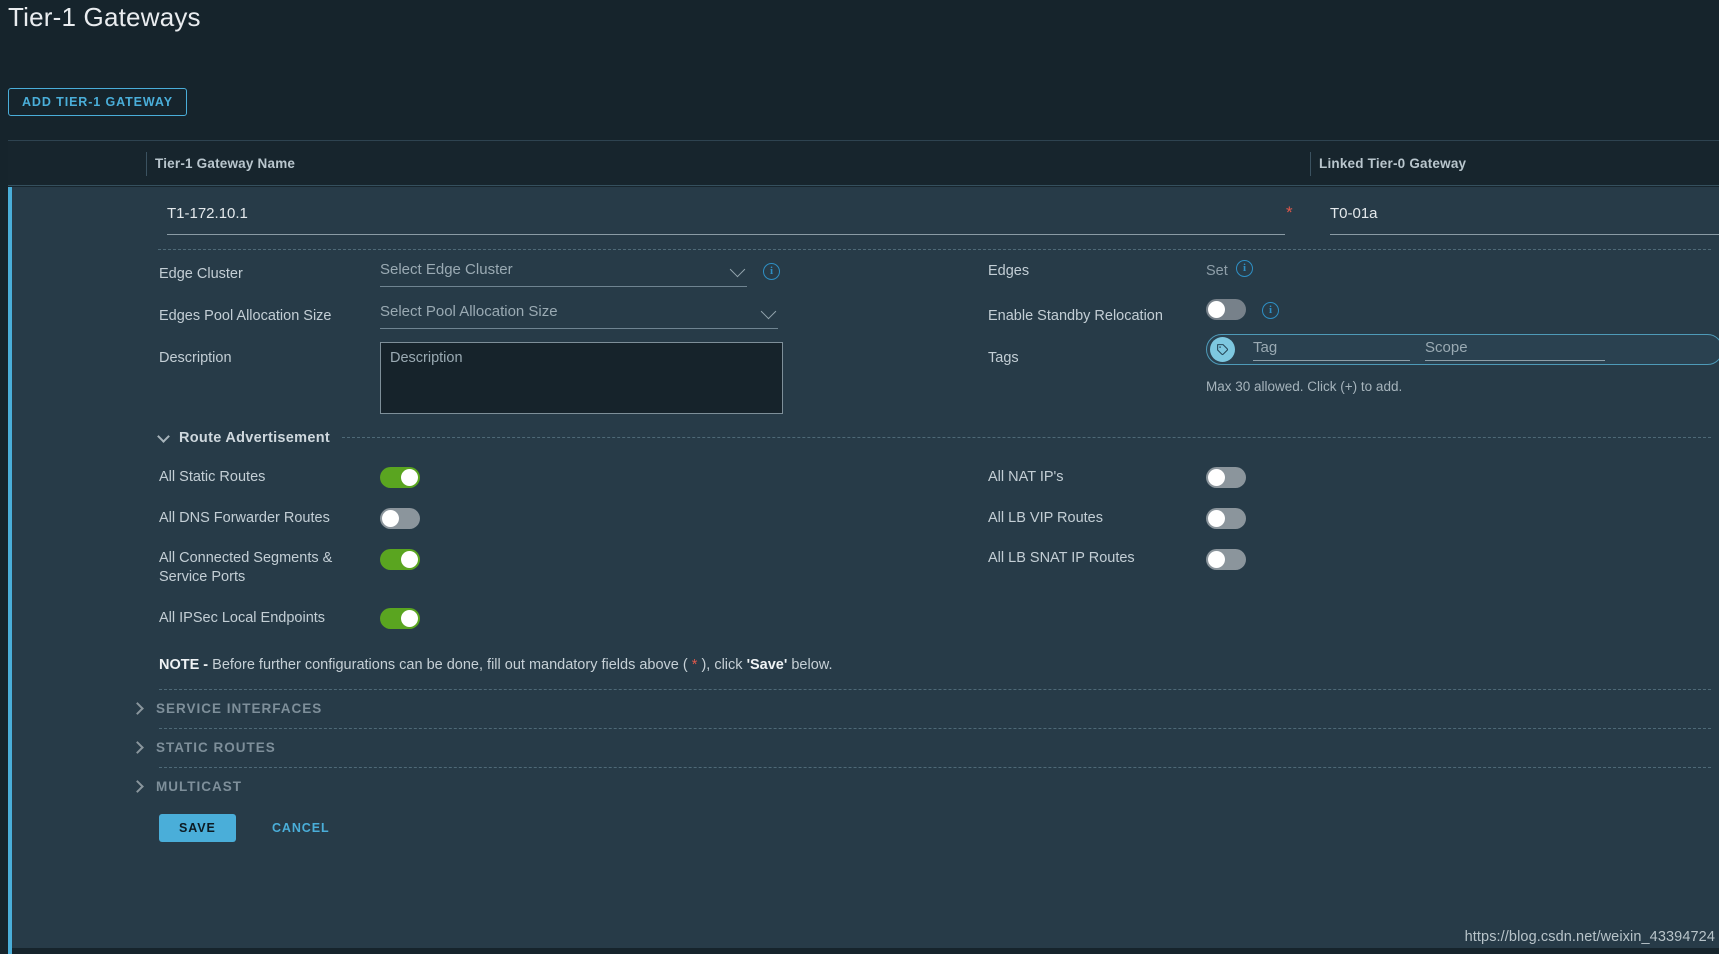 This screenshot has height=954, width=1719. Describe the element at coordinates (767, 665) in the screenshot. I see `note-save-word: 'Save'` at that location.